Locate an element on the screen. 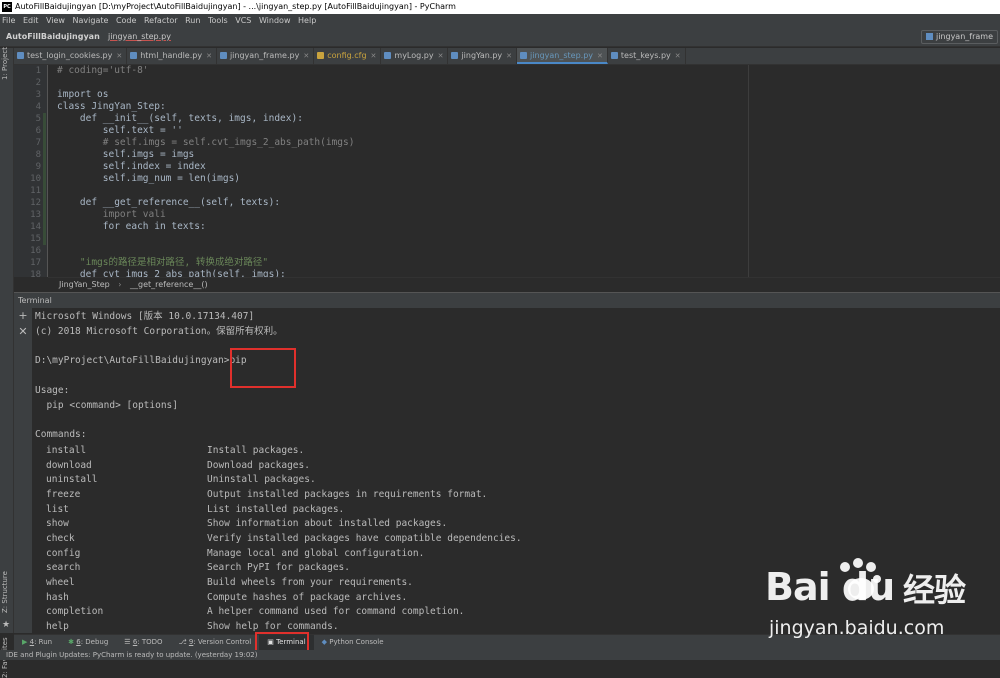 This screenshot has width=1000, height=678. tab-mylog: myLog.py ✕ is located at coordinates (415, 56).